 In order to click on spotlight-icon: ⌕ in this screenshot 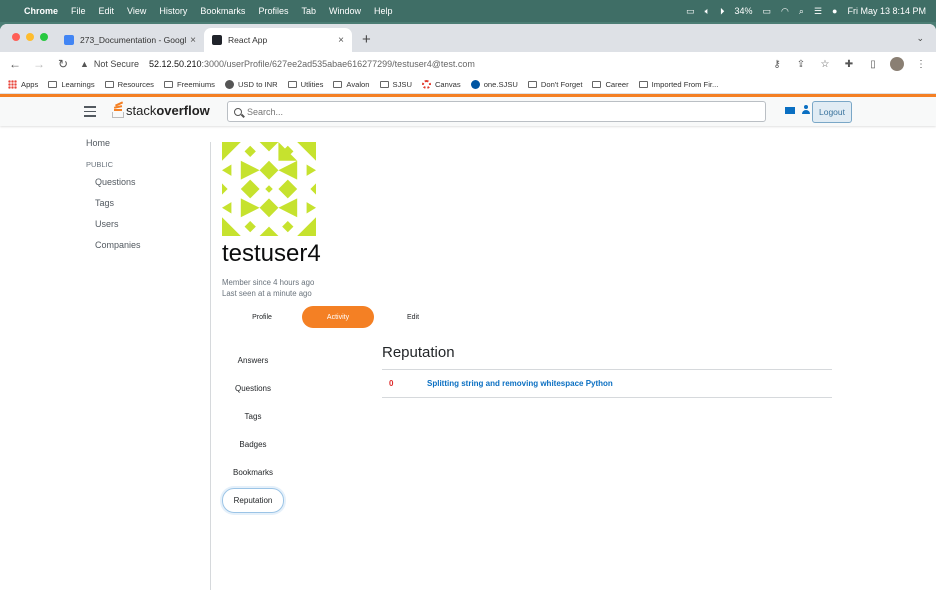, I will do `click(801, 11)`.